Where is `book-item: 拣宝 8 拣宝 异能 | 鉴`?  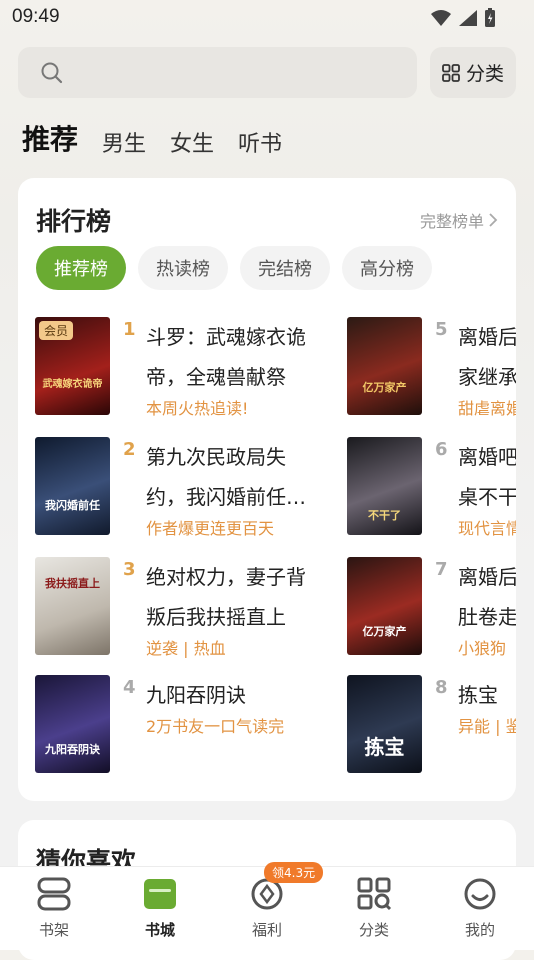 book-item: 拣宝 8 拣宝 异能 | 鉴 is located at coordinates (431, 725).